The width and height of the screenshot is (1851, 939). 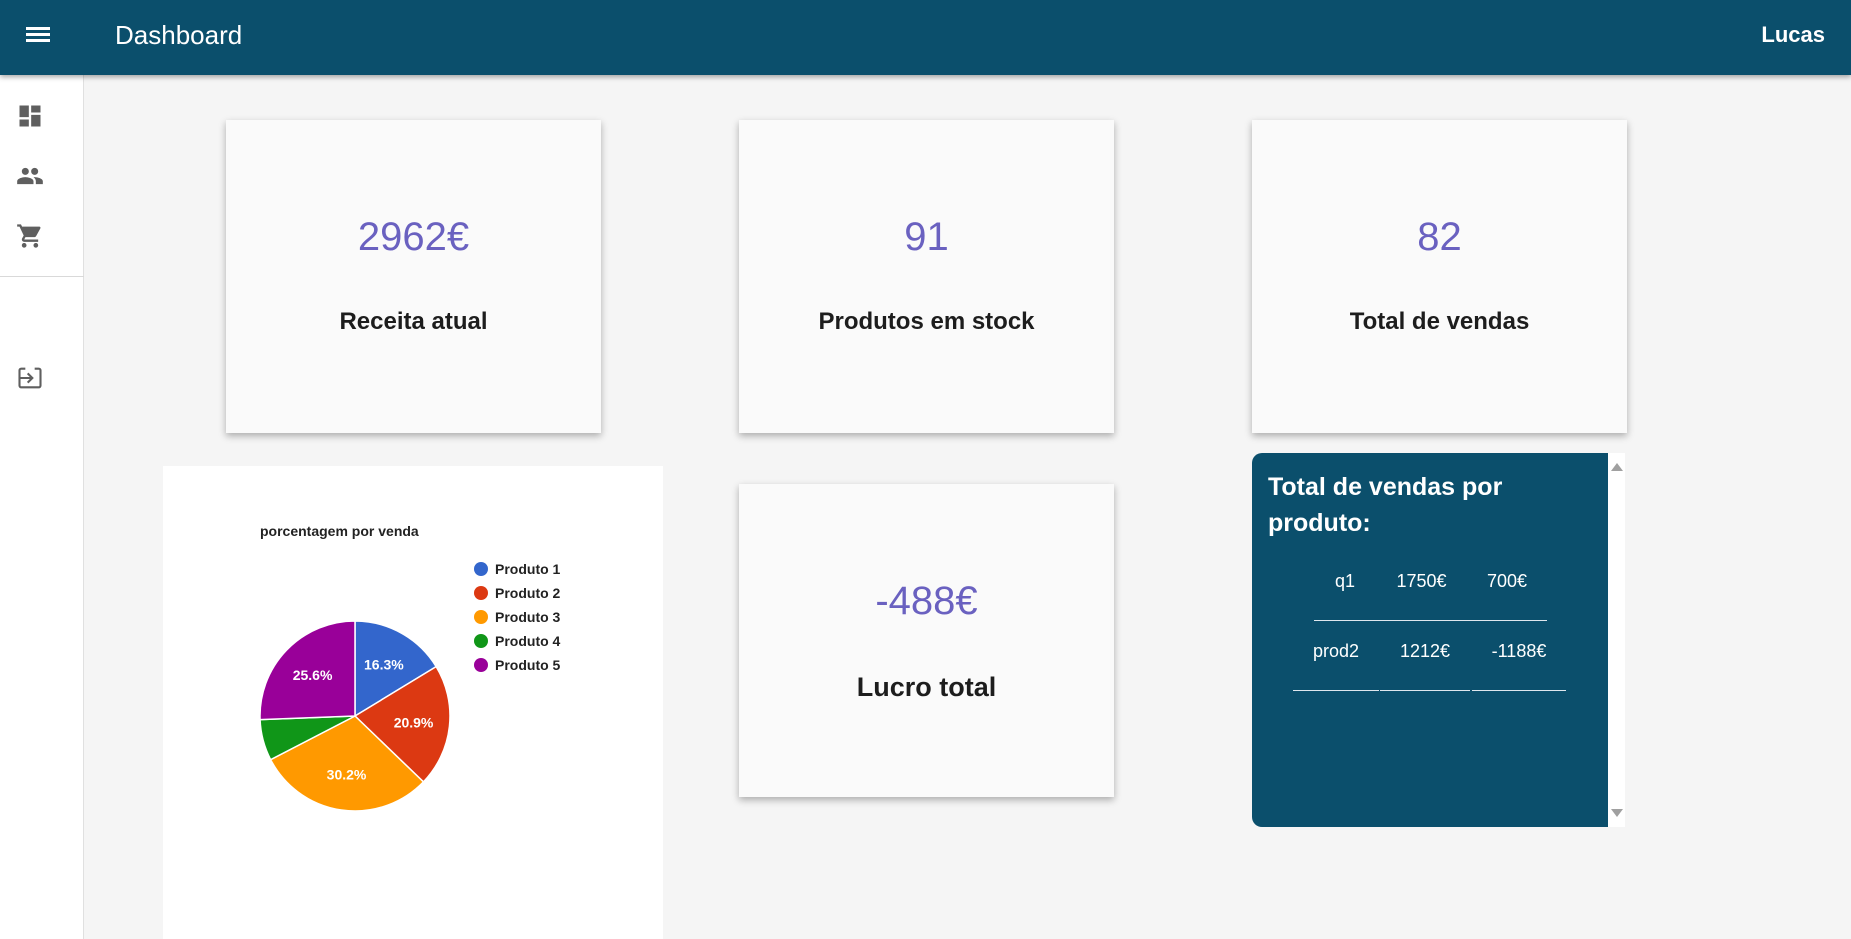 I want to click on scroll-down-arrow-icon, so click(x=1617, y=813).